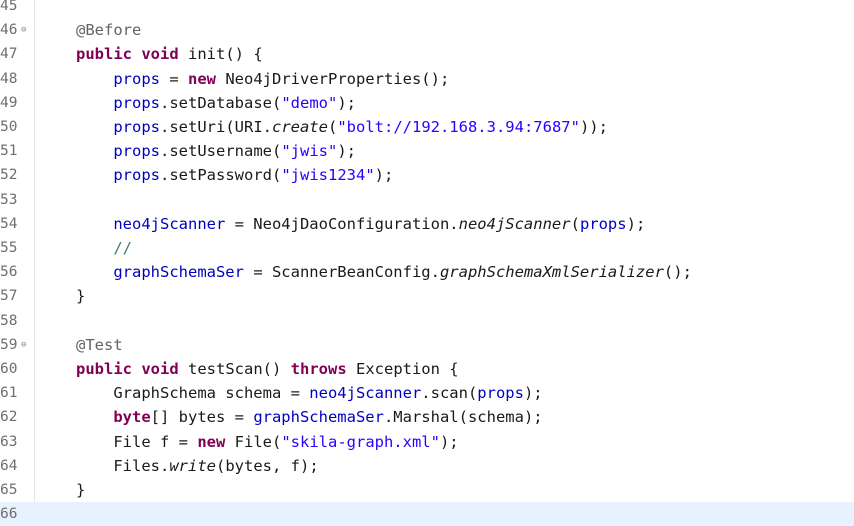  I want to click on code-line: 57}, so click(427, 296).